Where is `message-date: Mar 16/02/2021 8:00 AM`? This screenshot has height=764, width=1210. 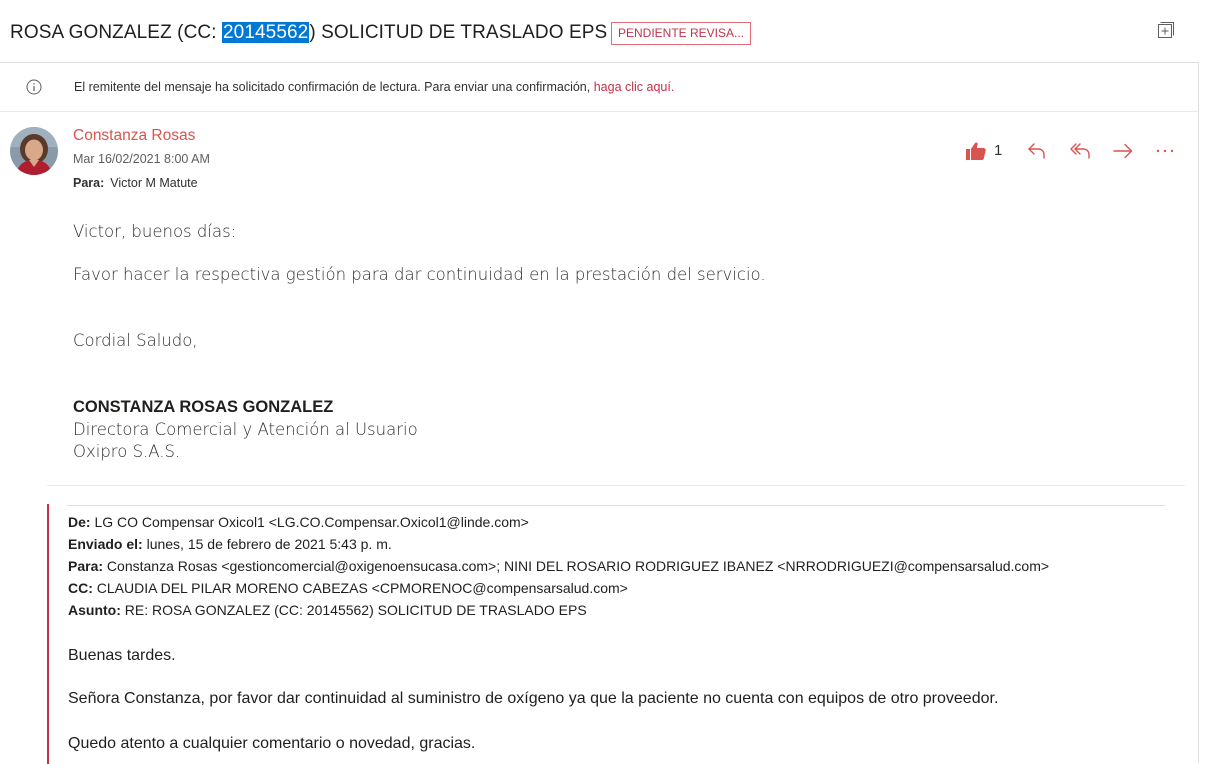 message-date: Mar 16/02/2021 8:00 AM is located at coordinates (141, 159).